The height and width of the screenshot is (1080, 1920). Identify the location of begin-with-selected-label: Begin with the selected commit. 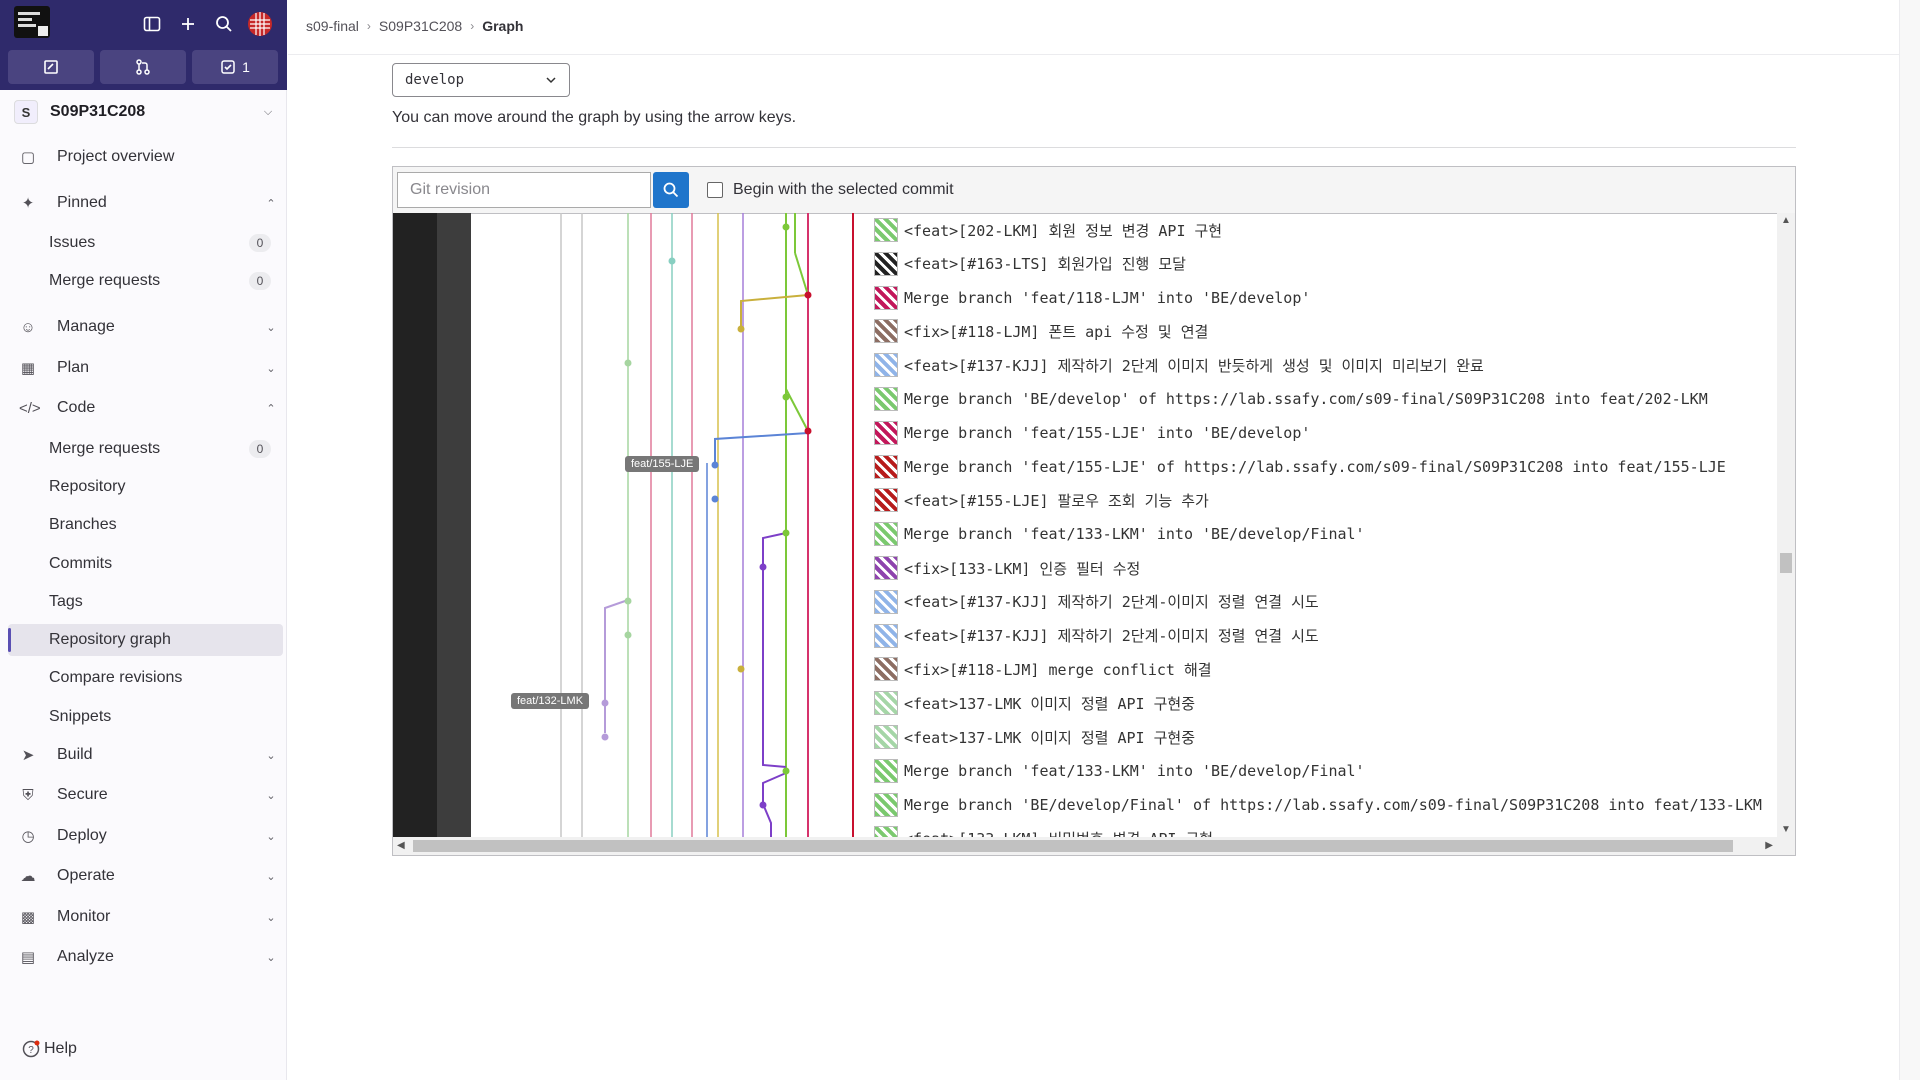
(843, 190).